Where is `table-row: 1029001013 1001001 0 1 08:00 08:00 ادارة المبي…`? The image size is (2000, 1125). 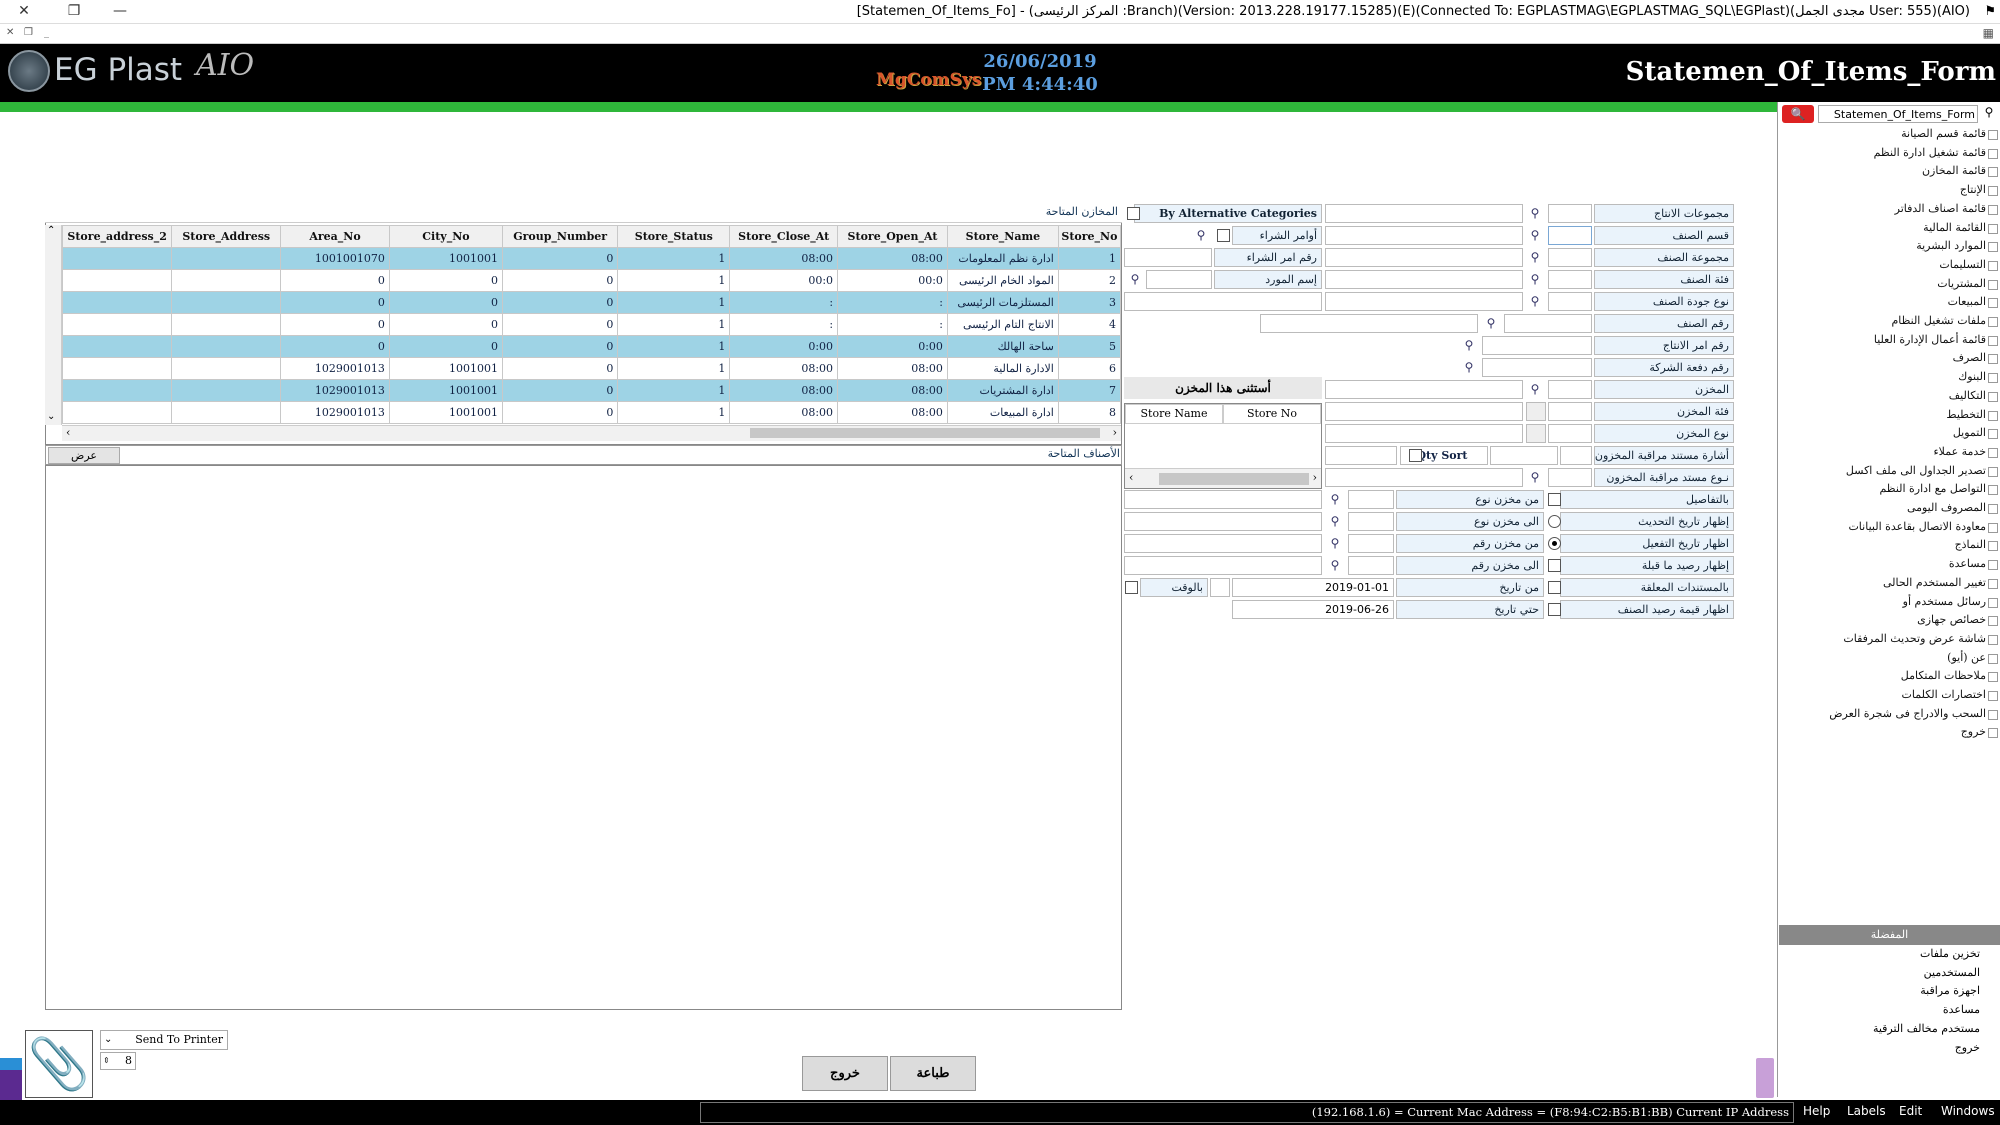
table-row: 1029001013 1001001 0 1 08:00 08:00 ادارة المبي… is located at coordinates (591, 412).